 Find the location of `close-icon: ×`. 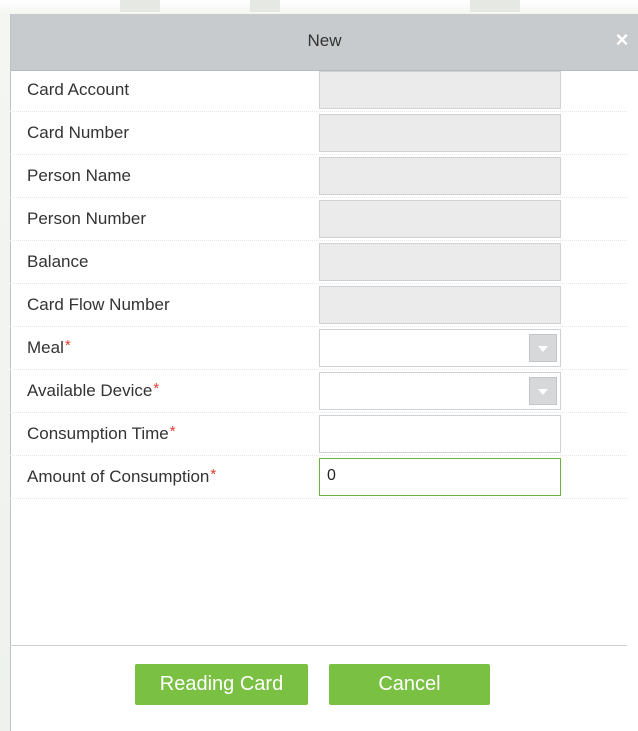

close-icon: × is located at coordinates (622, 40).